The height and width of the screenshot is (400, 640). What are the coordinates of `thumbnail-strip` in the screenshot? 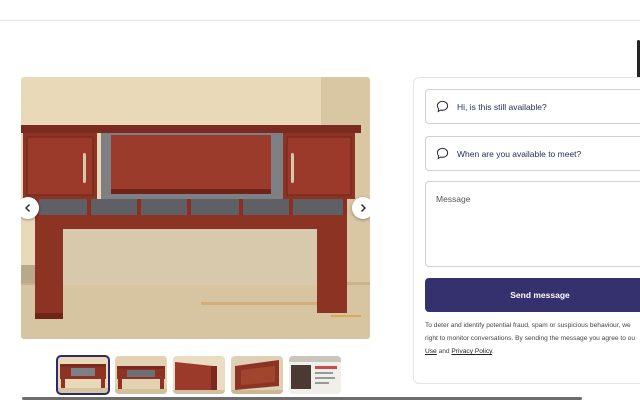 It's located at (198, 375).